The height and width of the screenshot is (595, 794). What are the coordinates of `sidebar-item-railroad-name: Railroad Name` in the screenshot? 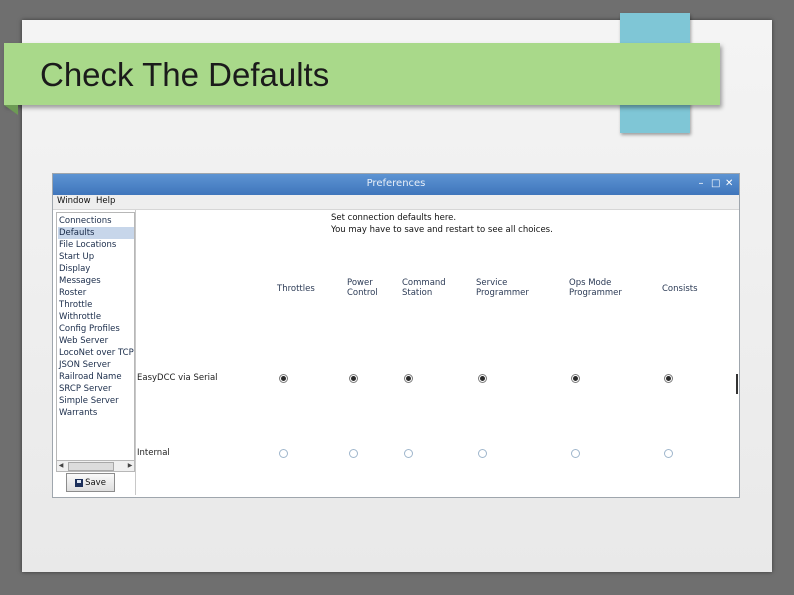 It's located at (96, 377).